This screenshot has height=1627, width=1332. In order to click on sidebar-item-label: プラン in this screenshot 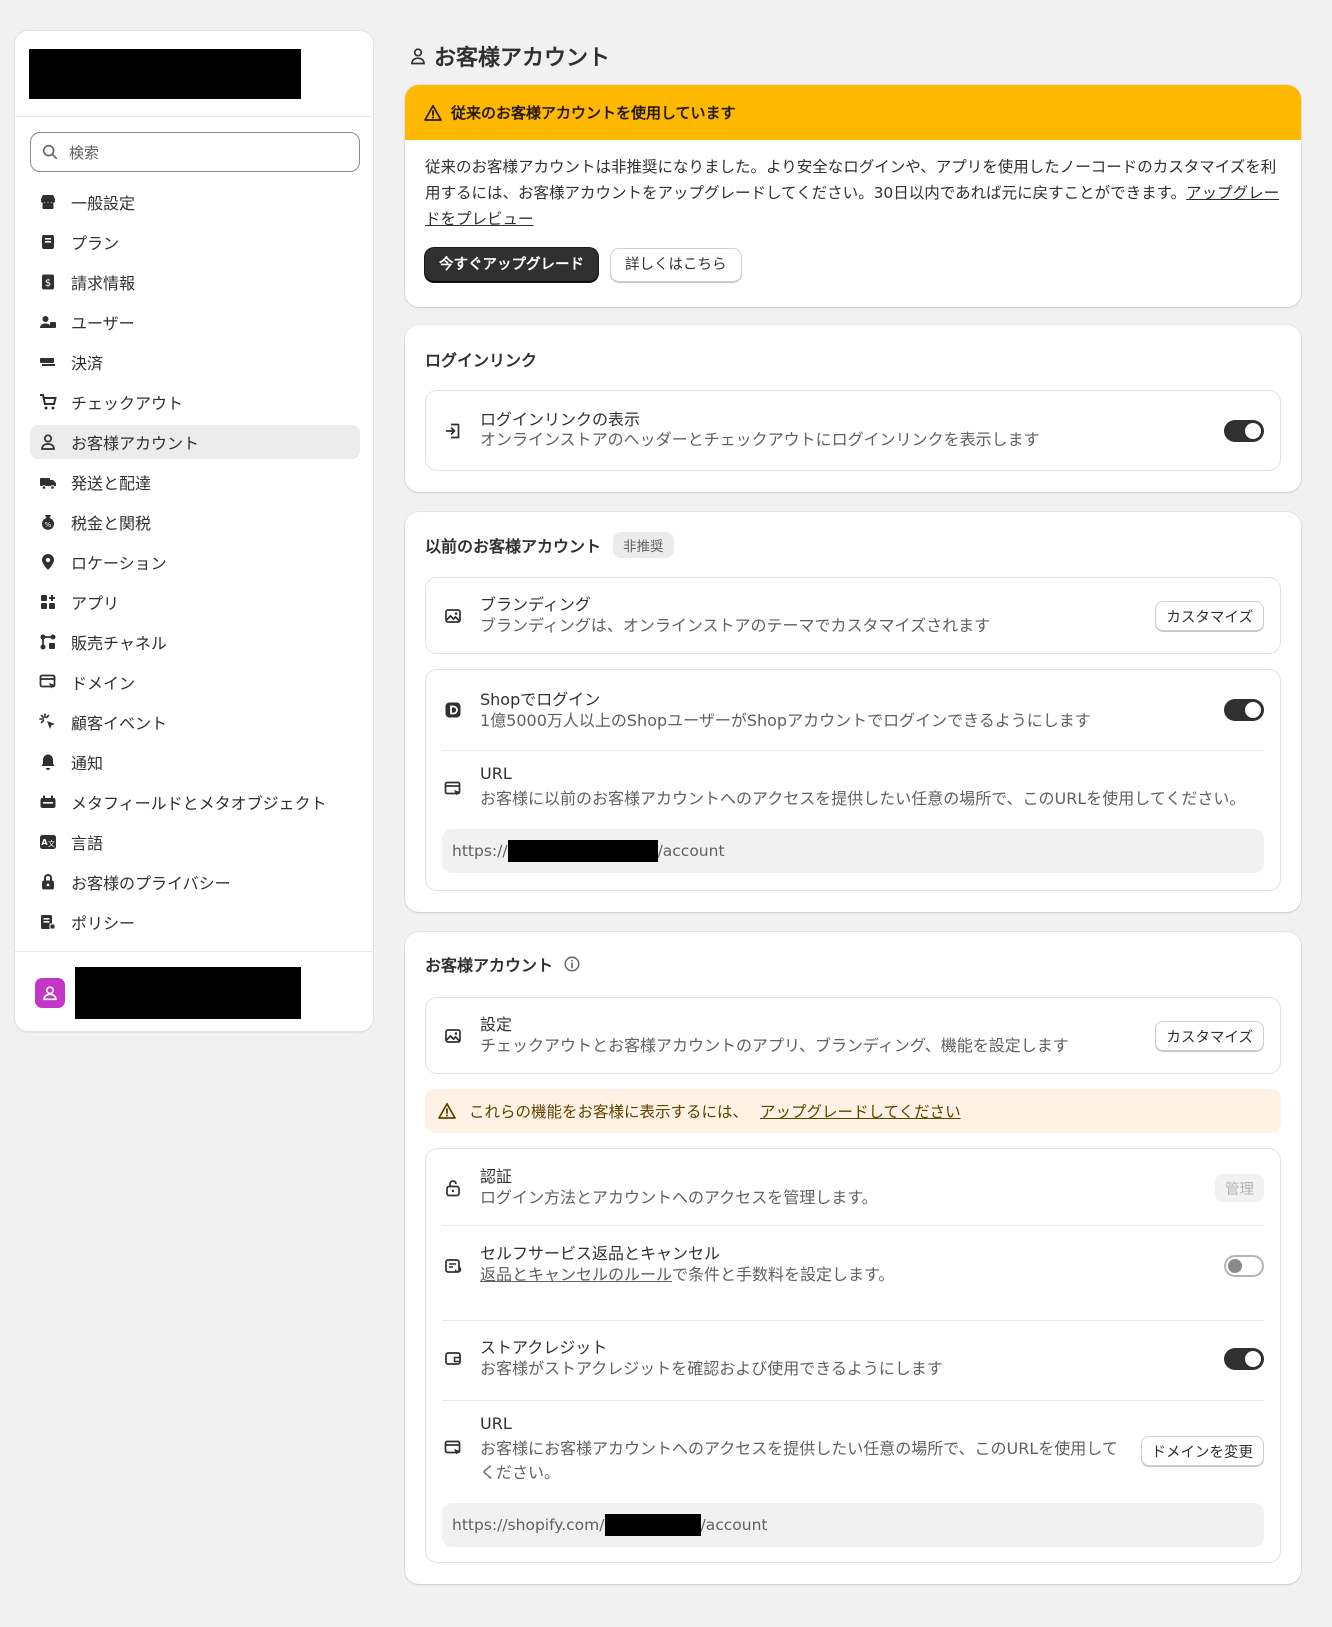, I will do `click(95, 243)`.